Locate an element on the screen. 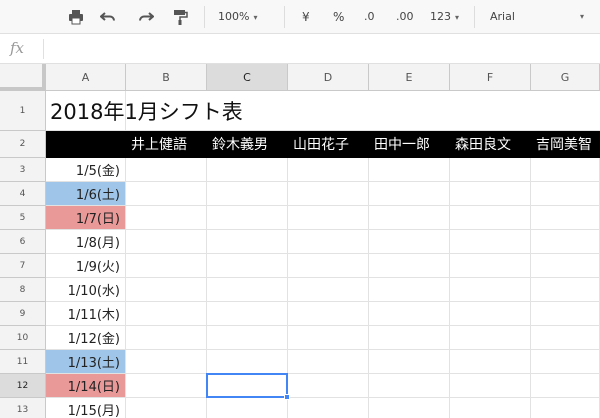  date-cell: 1/11(木) is located at coordinates (86, 314).